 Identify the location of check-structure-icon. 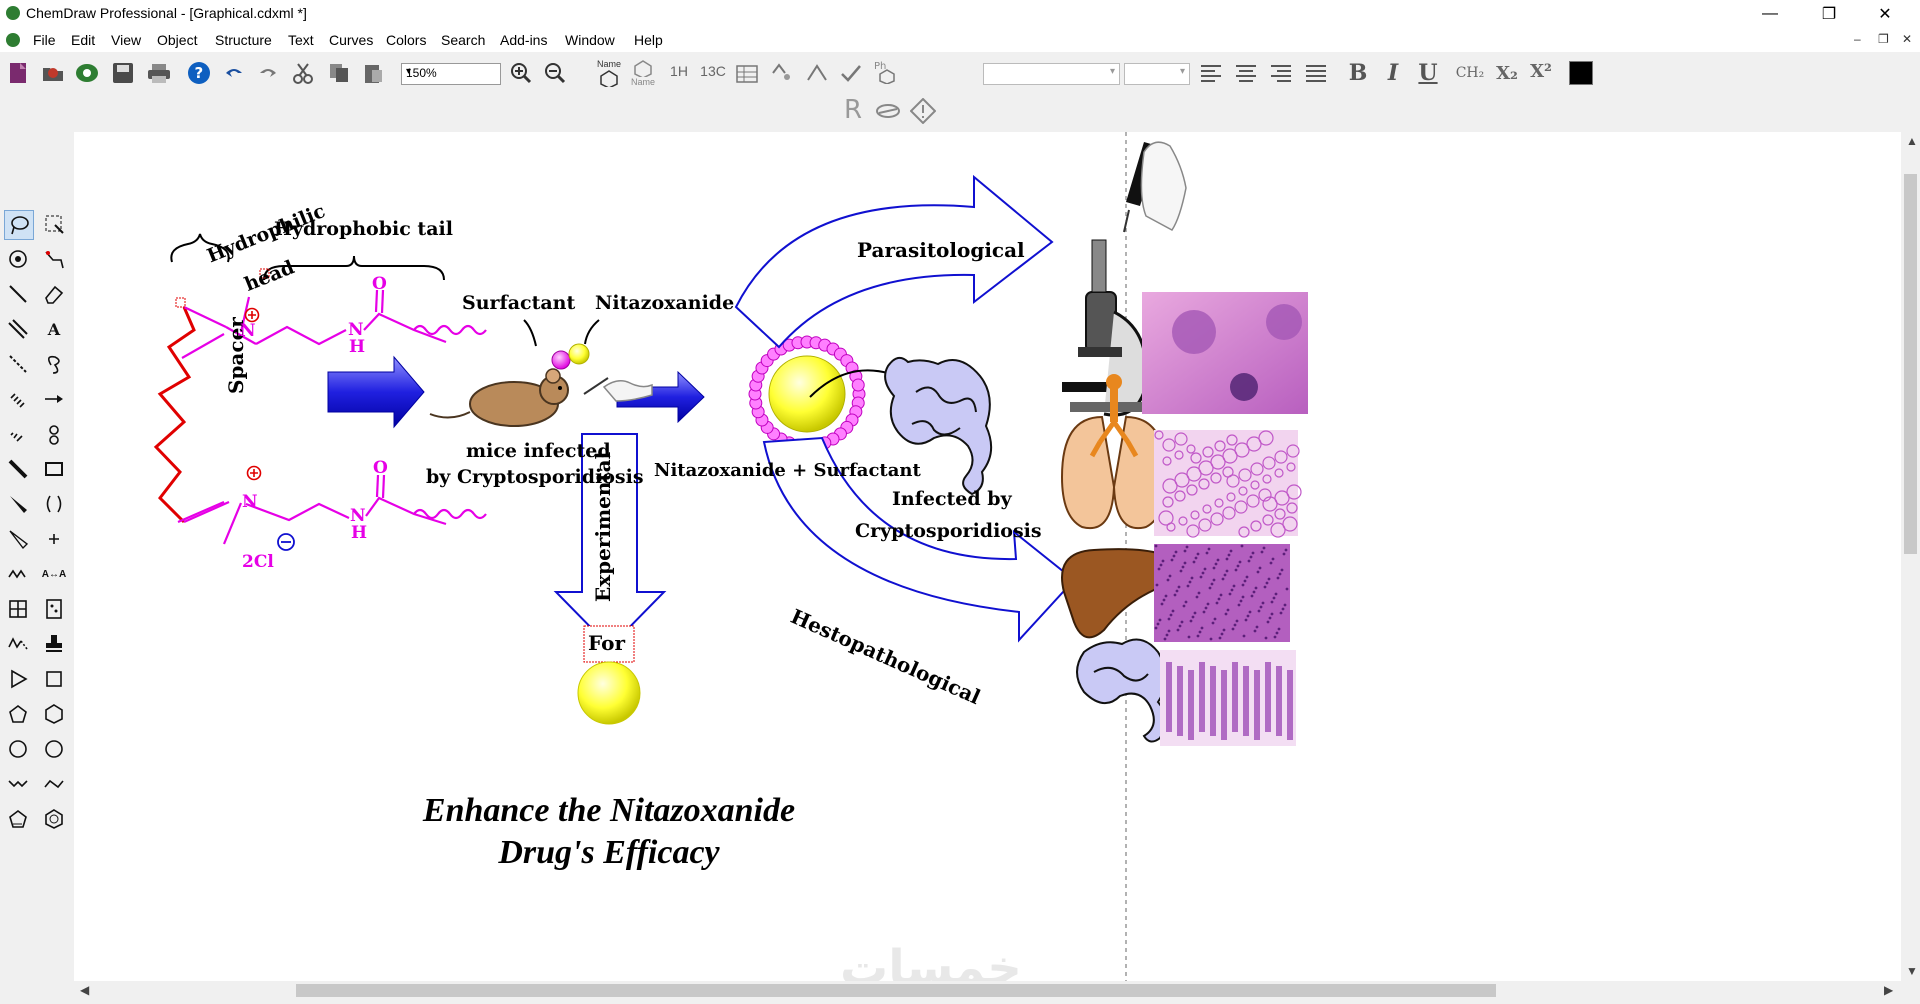
(851, 73).